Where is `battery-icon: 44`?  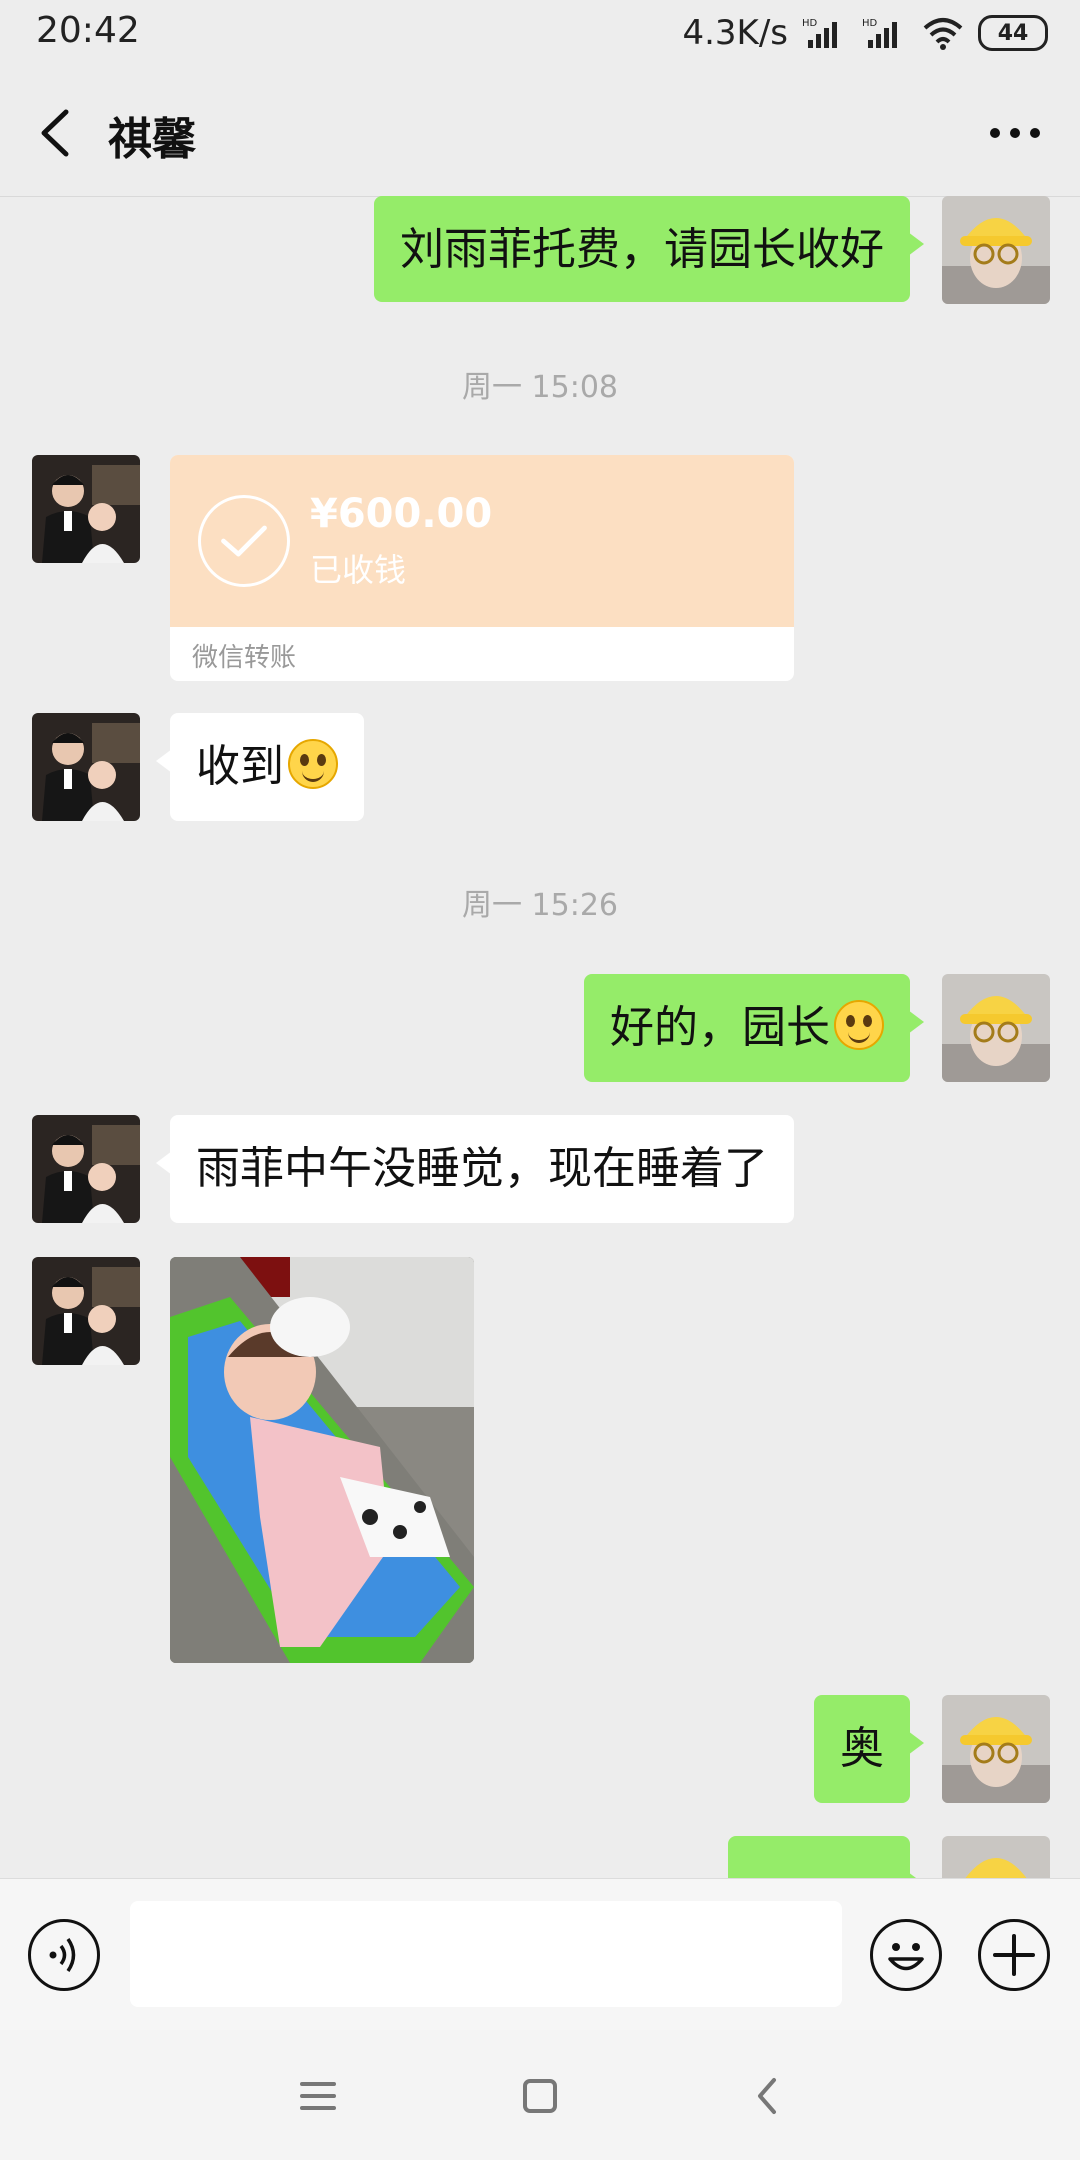 battery-icon: 44 is located at coordinates (1013, 33).